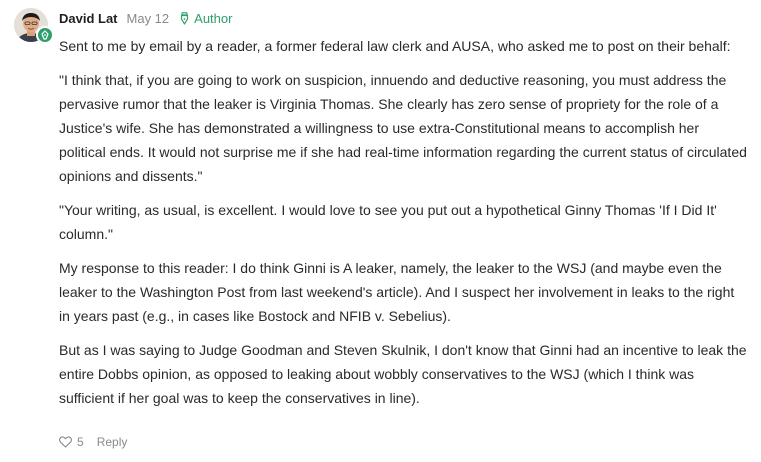  What do you see at coordinates (80, 442) in the screenshot?
I see `like-count: 5` at bounding box center [80, 442].